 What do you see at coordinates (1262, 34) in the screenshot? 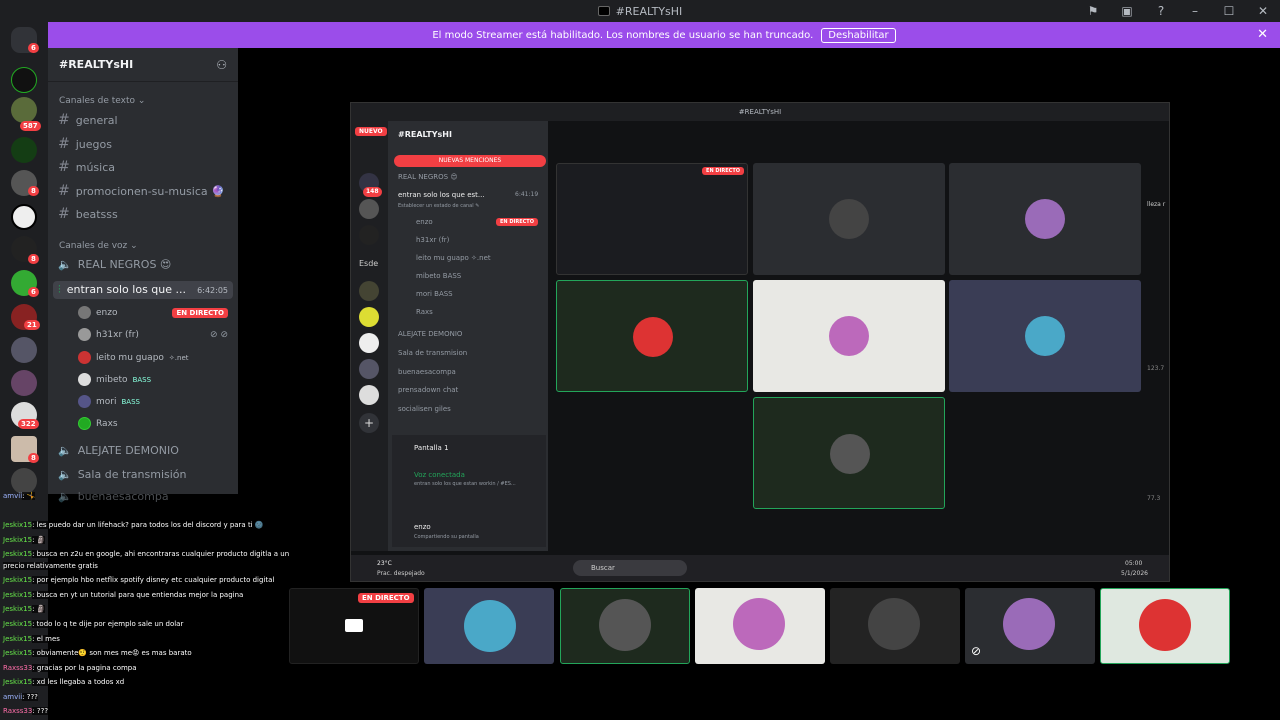
I see `banner-close-icon: ✕` at bounding box center [1262, 34].